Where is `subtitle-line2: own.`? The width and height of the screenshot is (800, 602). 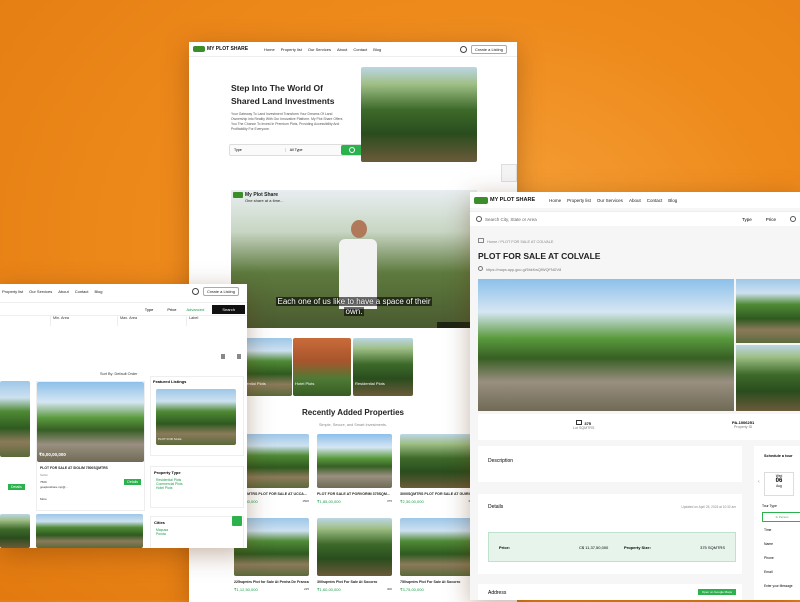 subtitle-line2: own. is located at coordinates (354, 311).